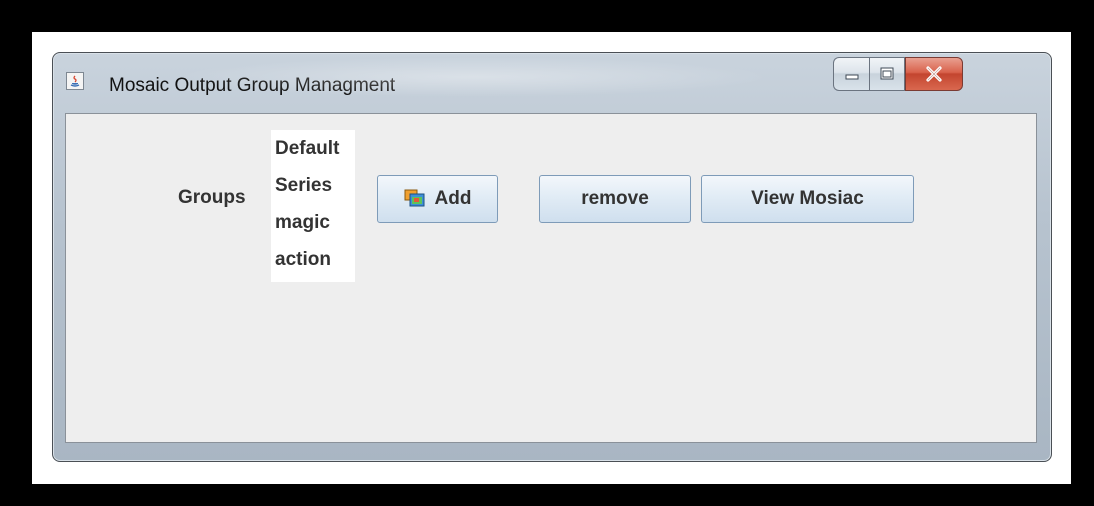  Describe the element at coordinates (252, 85) in the screenshot. I see `window-title: Mosaic Output Group Managment` at that location.